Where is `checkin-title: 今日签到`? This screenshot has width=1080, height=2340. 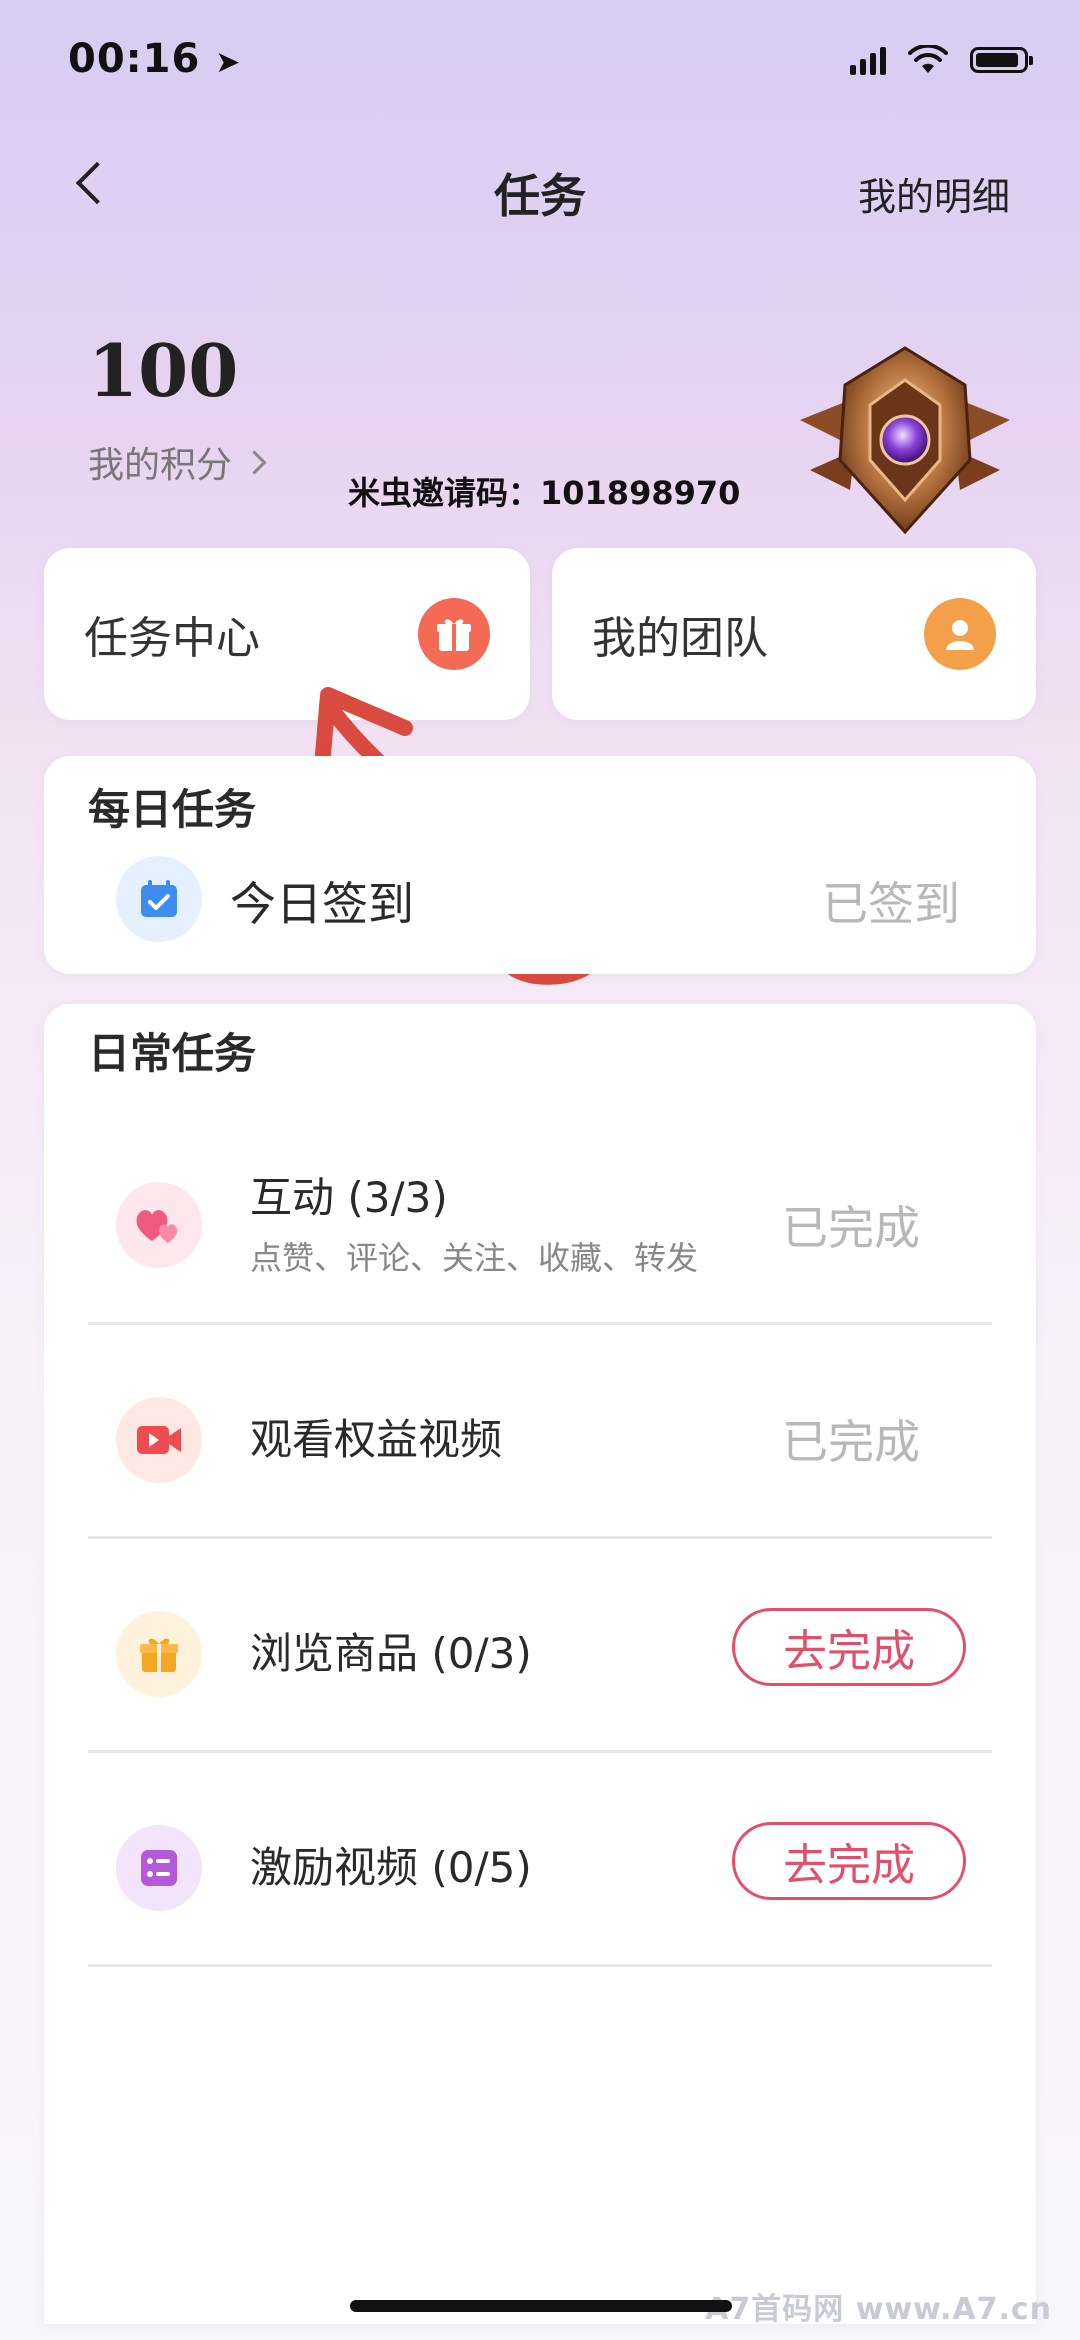
checkin-title: 今日签到 is located at coordinates (322, 904).